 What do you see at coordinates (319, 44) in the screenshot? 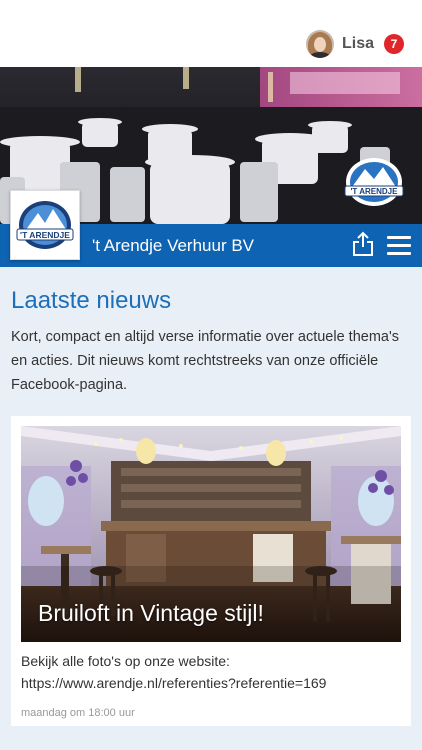
I see `avatar` at bounding box center [319, 44].